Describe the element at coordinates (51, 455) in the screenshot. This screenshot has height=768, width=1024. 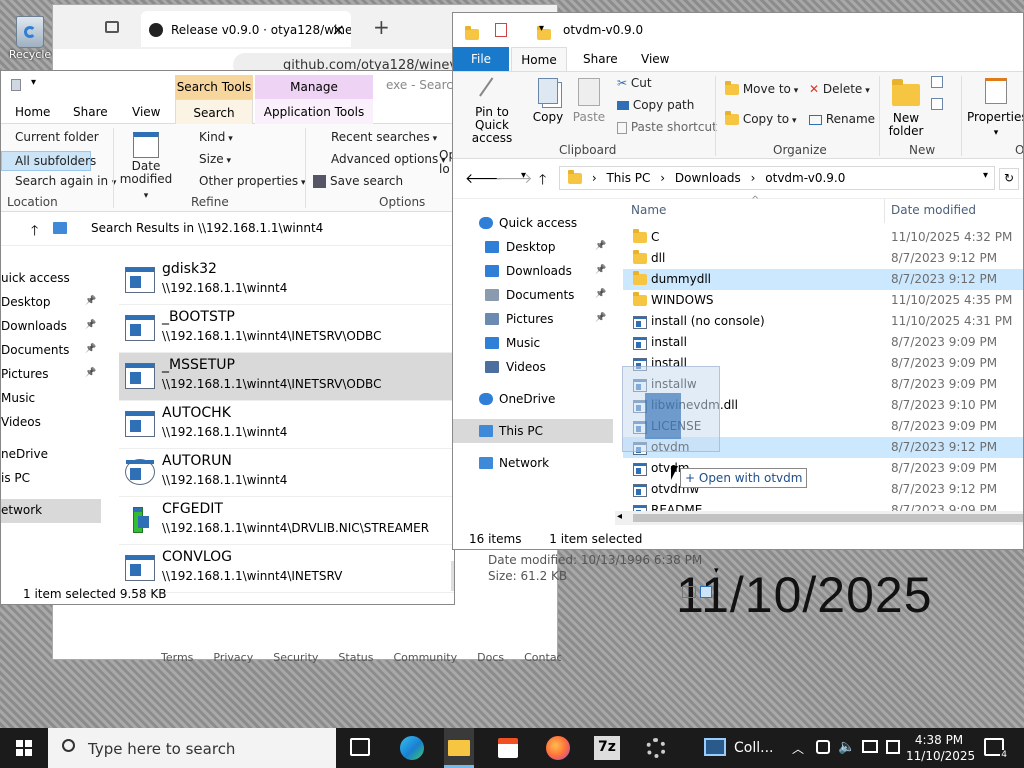
I see `search-nav-item: neDrive` at that location.